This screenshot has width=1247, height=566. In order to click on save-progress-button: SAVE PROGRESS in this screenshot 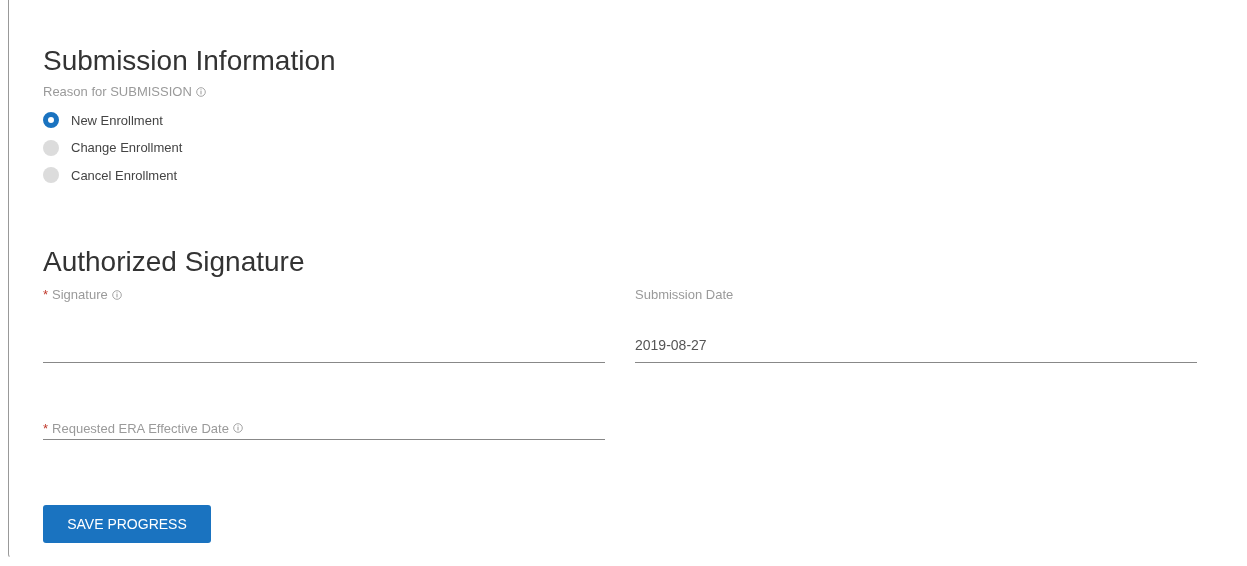, I will do `click(127, 524)`.